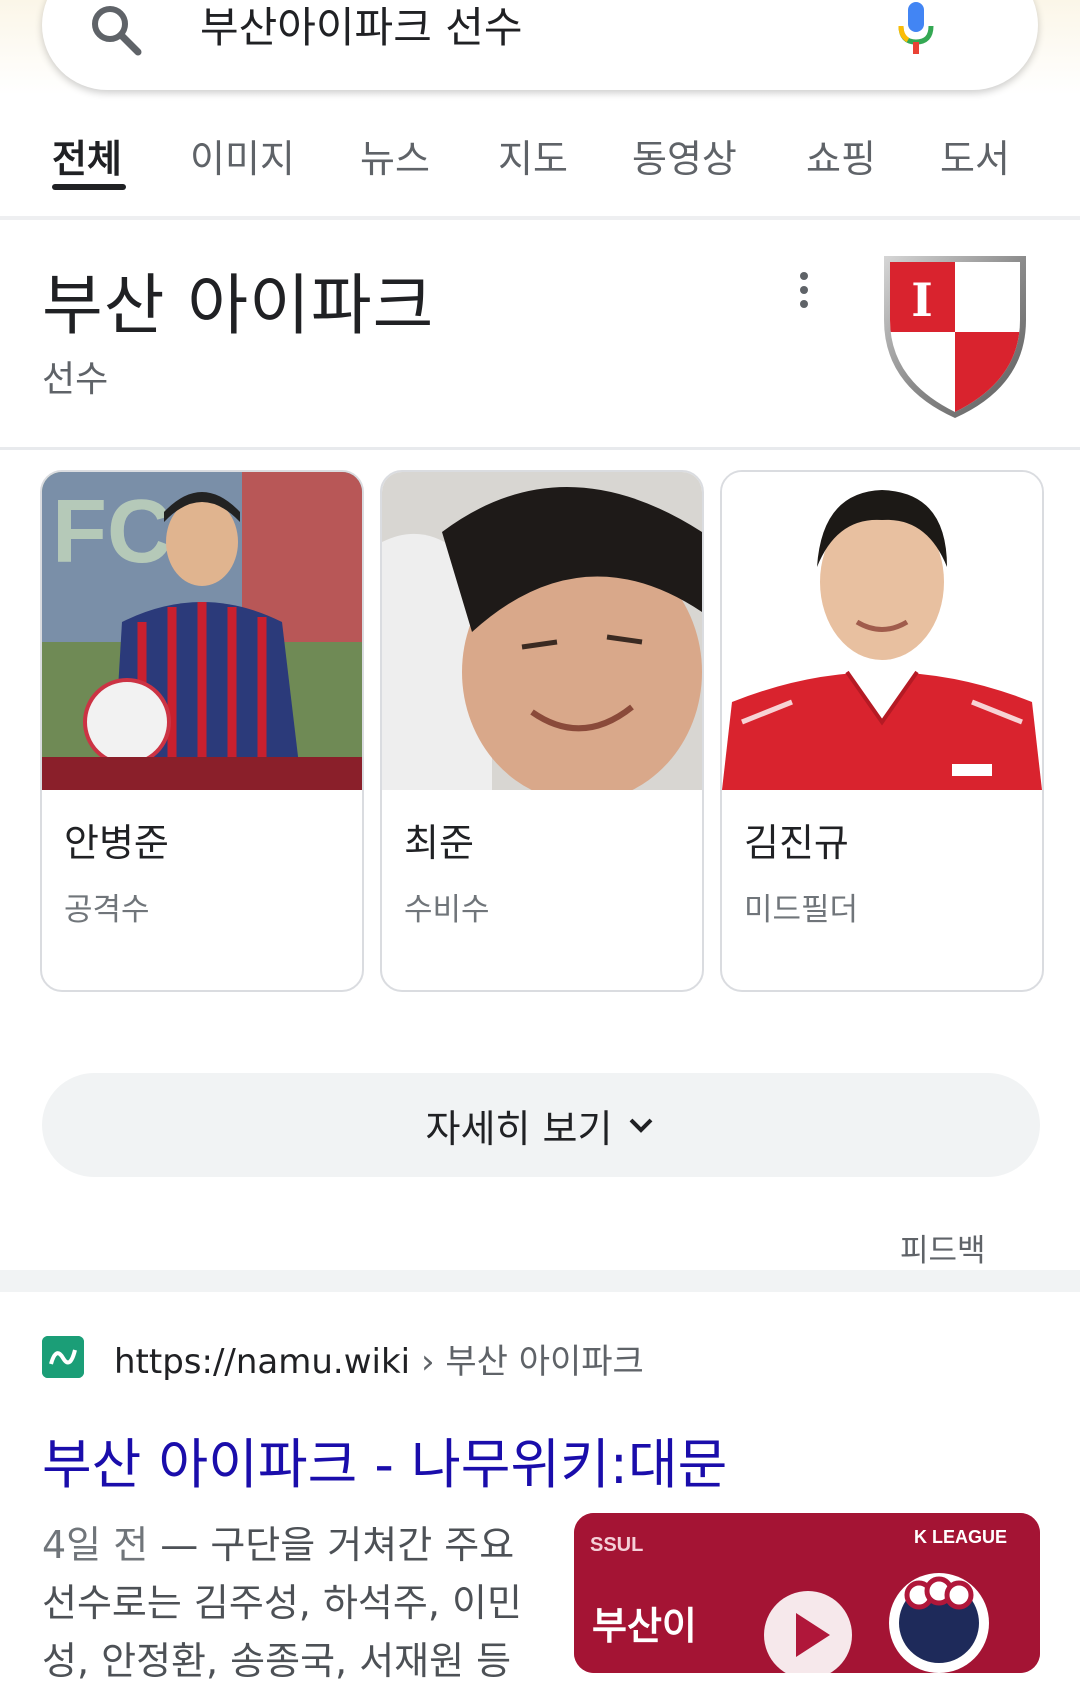 Image resolution: width=1080 pixels, height=1690 pixels. What do you see at coordinates (916, 29) in the screenshot?
I see `microphone-icon` at bounding box center [916, 29].